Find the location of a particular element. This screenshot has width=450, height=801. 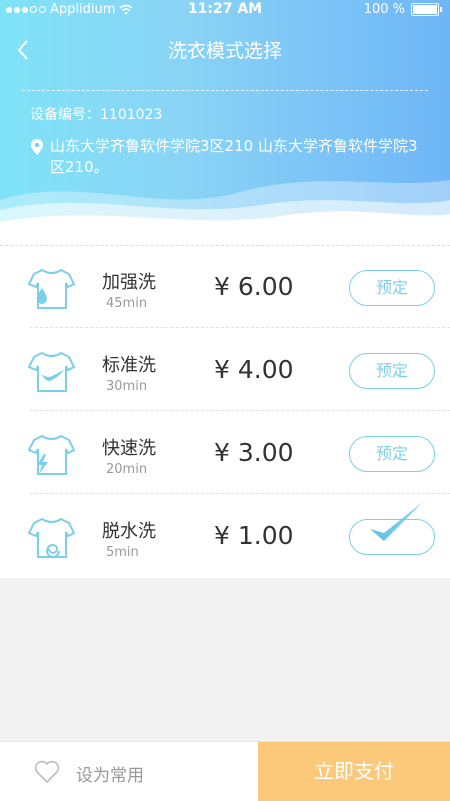

mode-price: ¥ 6.00 is located at coordinates (254, 286).